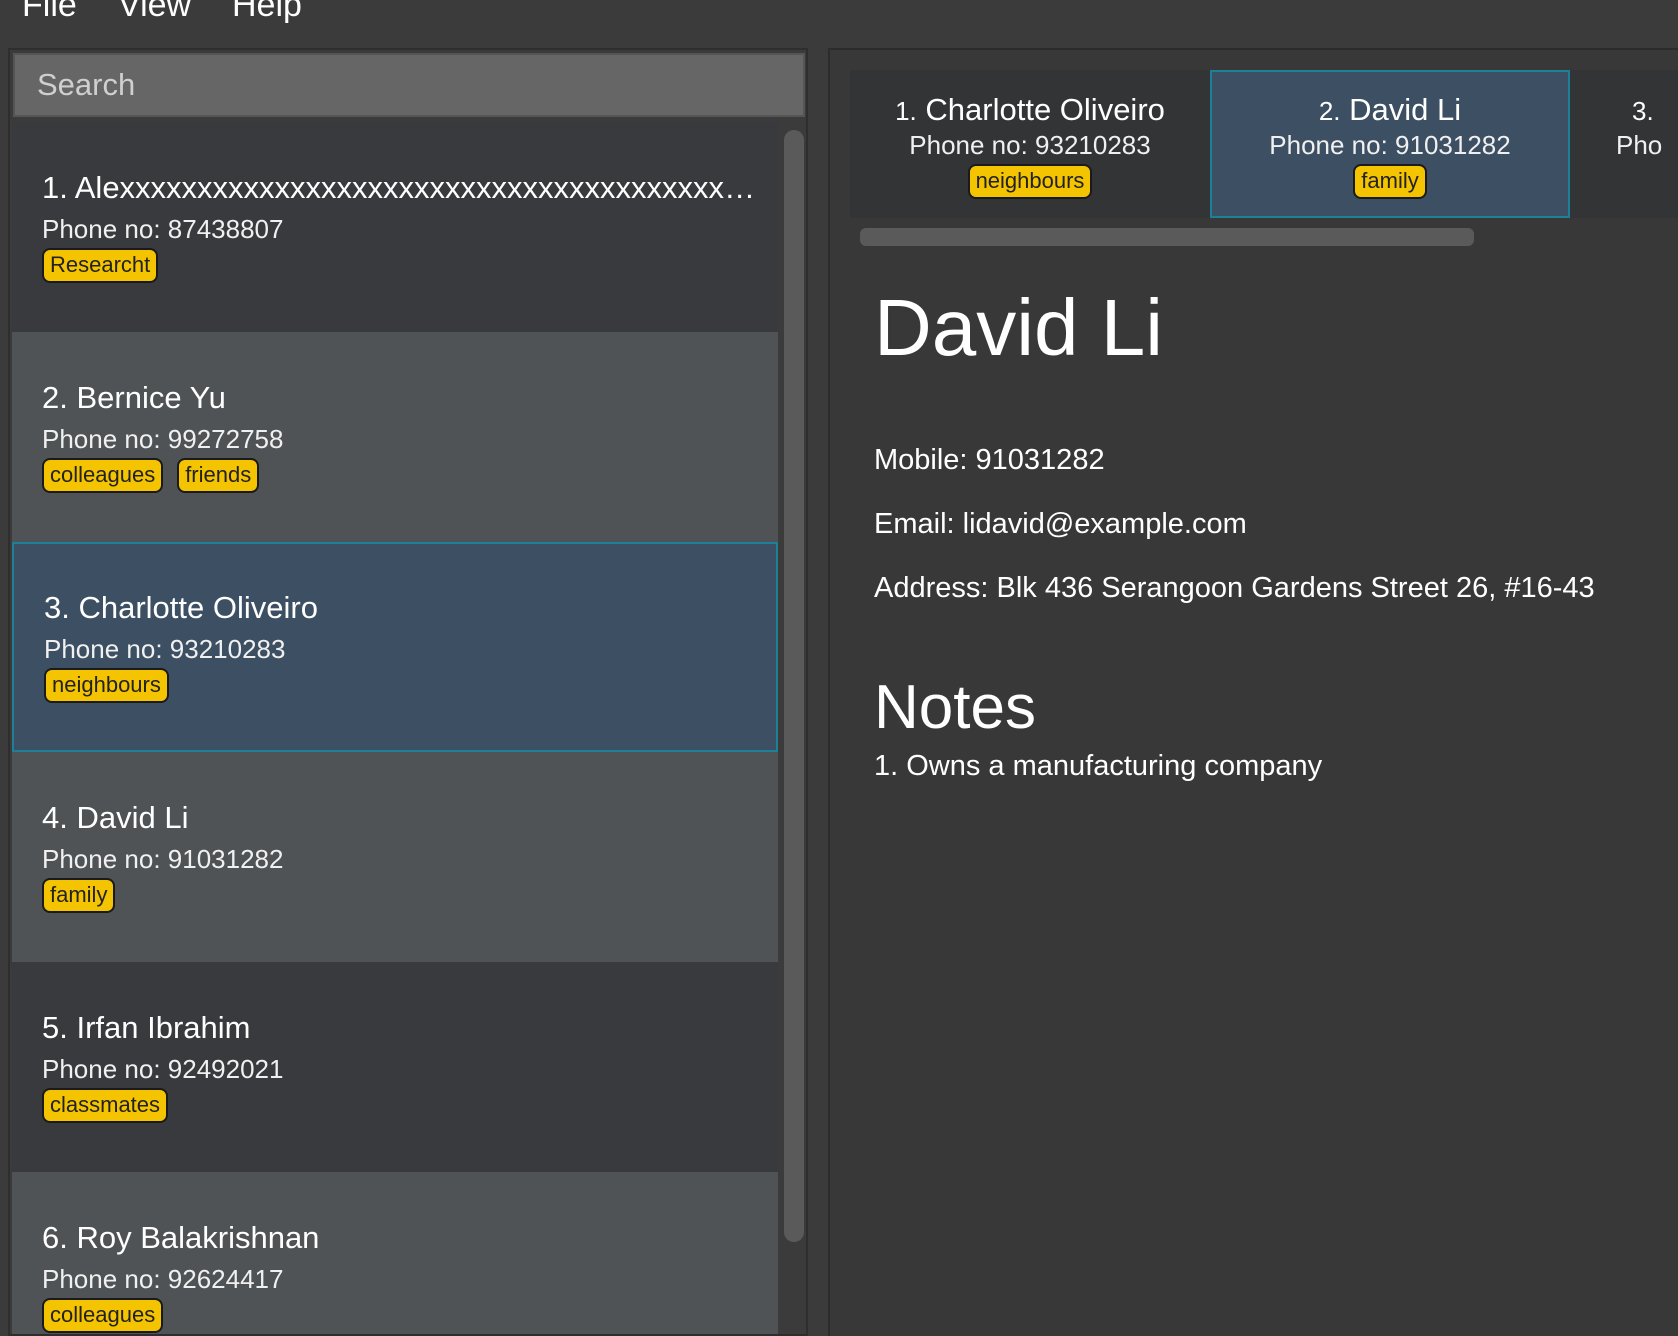  I want to click on contact-phone: Phone no: 91031282, so click(163, 859).